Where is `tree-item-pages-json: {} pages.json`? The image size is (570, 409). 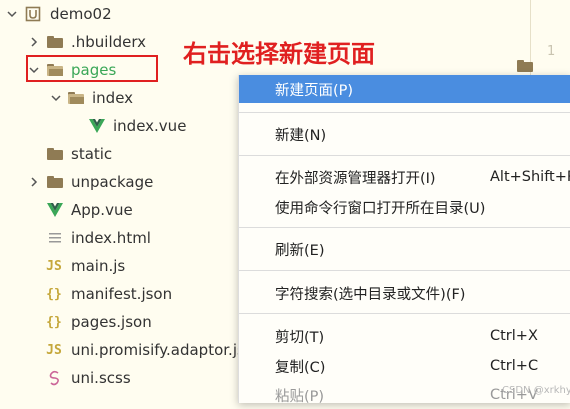 tree-item-pages-json: {} pages.json is located at coordinates (122, 322).